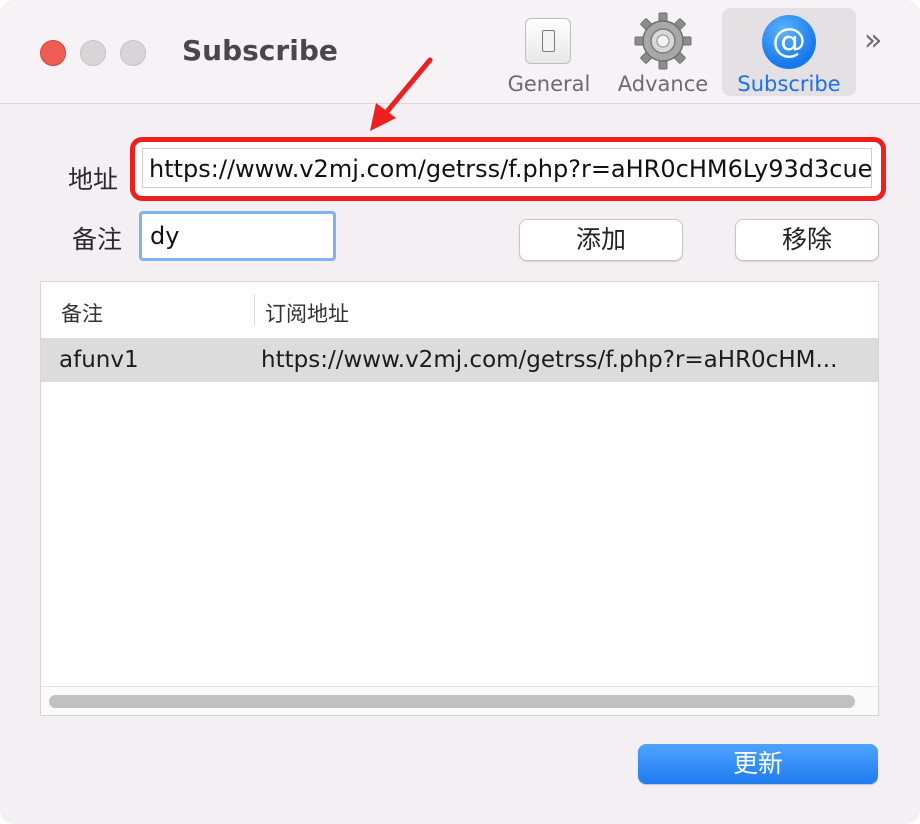 This screenshot has width=920, height=824. What do you see at coordinates (601, 240) in the screenshot?
I see `add-button: 添加` at bounding box center [601, 240].